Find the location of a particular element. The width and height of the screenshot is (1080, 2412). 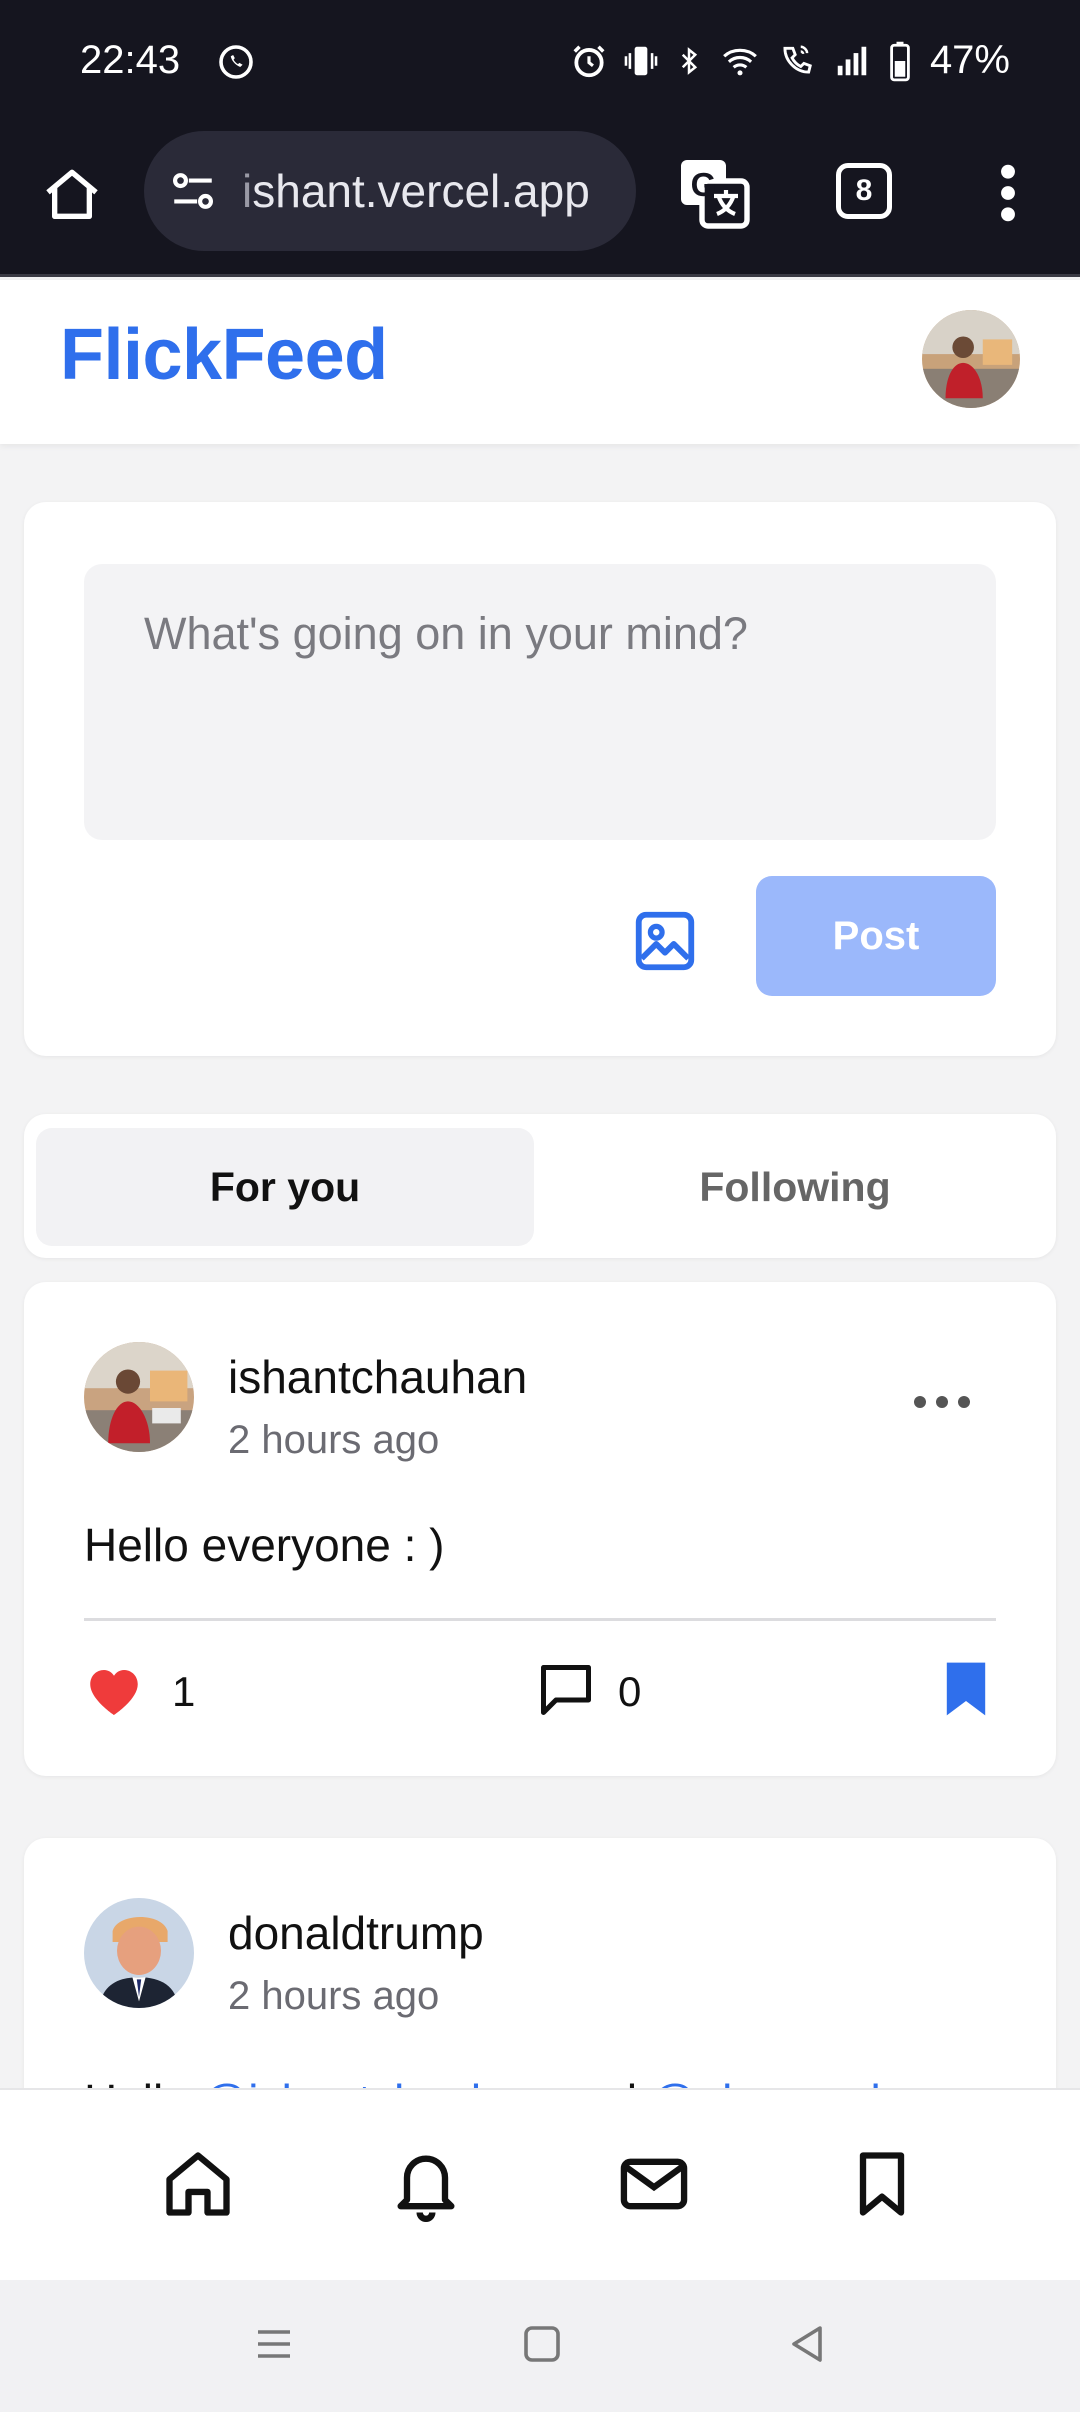

tab-following: Following is located at coordinates (795, 1187).